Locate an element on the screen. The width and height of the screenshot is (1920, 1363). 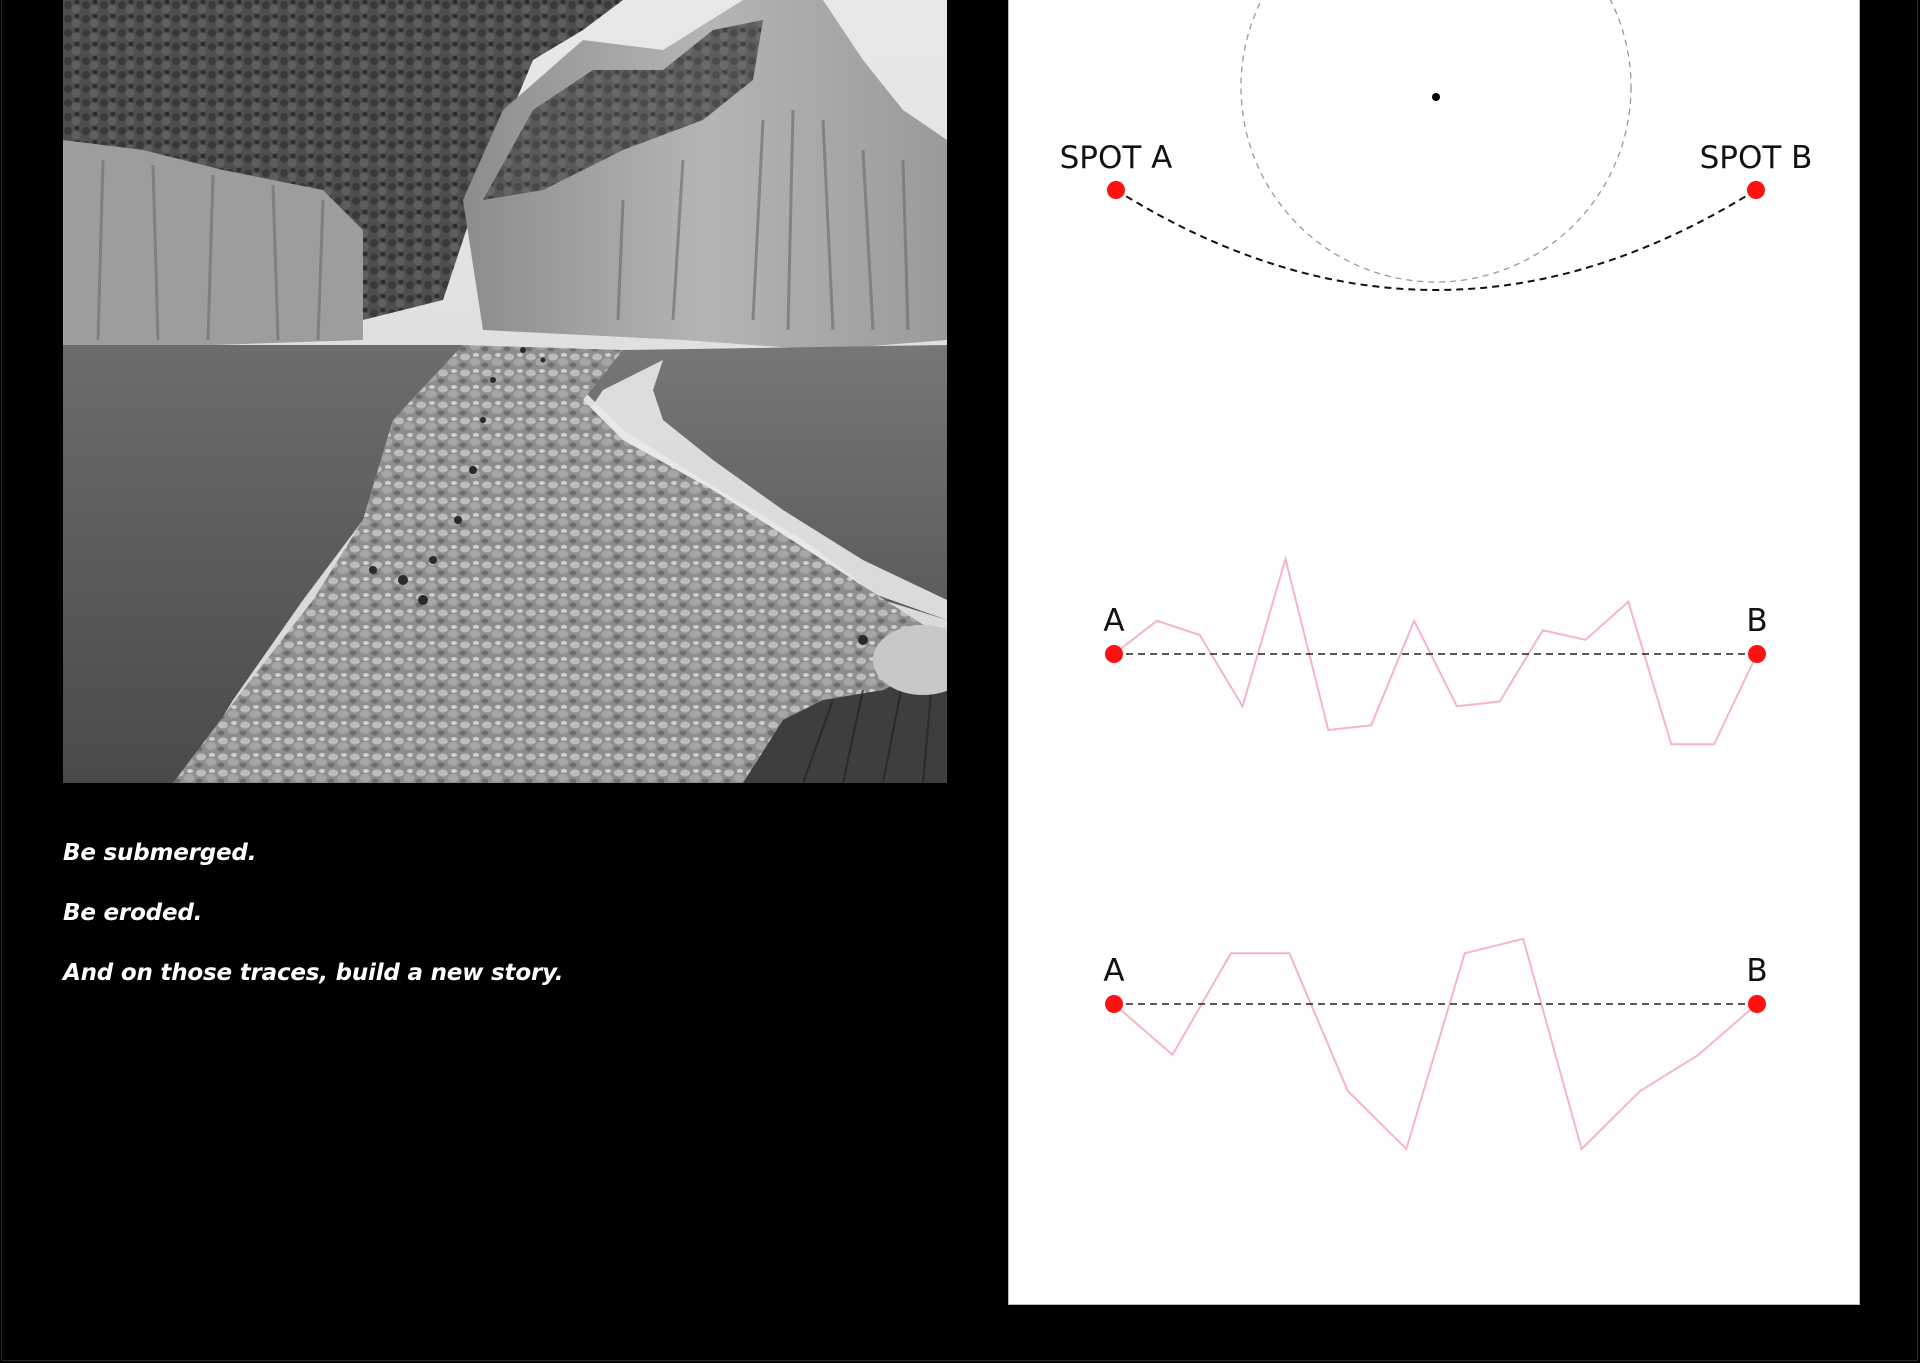
spot-diagram: SPOT A SPOT B is located at coordinates (1436, 235).